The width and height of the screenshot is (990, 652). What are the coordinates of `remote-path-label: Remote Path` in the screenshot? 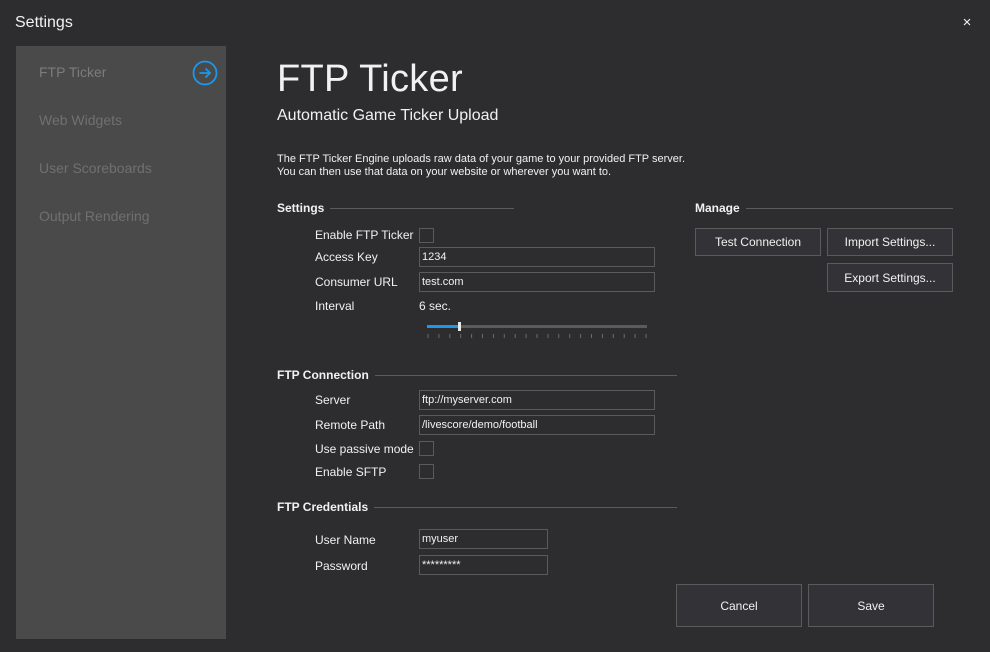 It's located at (350, 425).